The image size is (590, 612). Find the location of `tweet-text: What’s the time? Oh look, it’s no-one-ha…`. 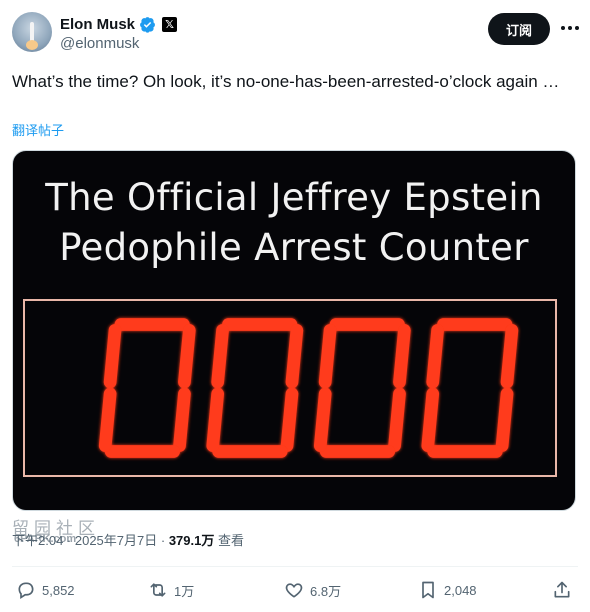

tweet-text: What’s the time? Oh look, it’s no-one-ha… is located at coordinates (286, 81).